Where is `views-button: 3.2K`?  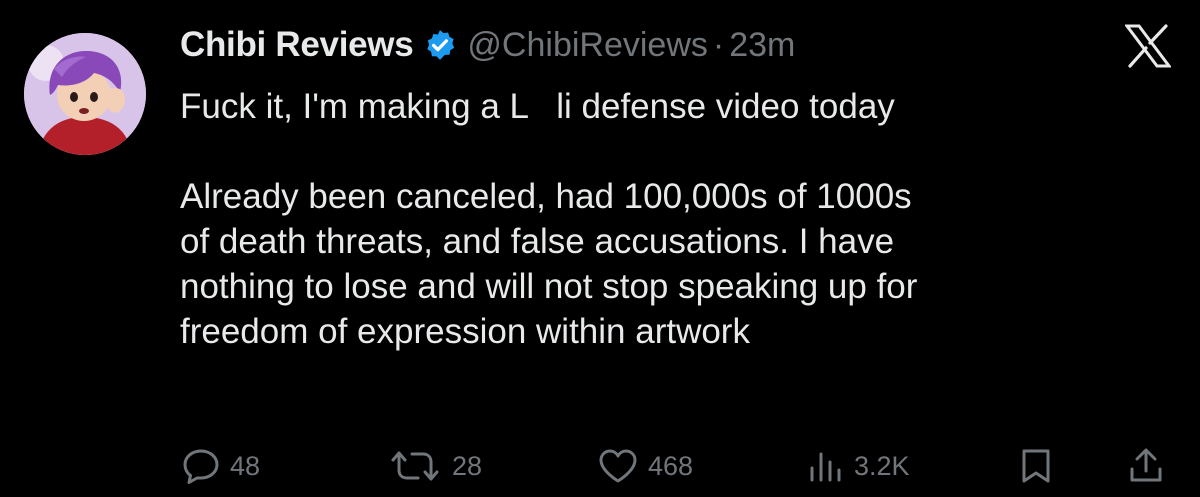 views-button: 3.2K is located at coordinates (859, 466).